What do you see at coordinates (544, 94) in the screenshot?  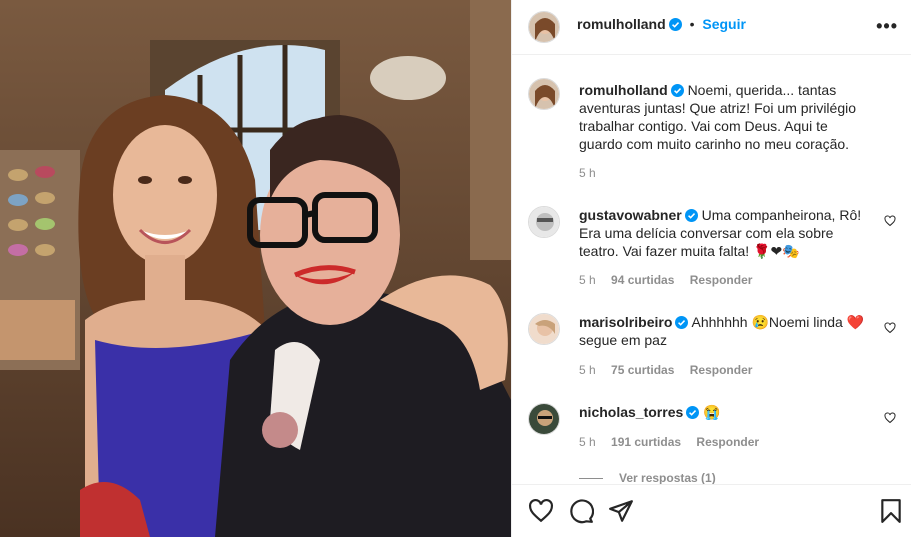 I see `caption-avatar` at bounding box center [544, 94].